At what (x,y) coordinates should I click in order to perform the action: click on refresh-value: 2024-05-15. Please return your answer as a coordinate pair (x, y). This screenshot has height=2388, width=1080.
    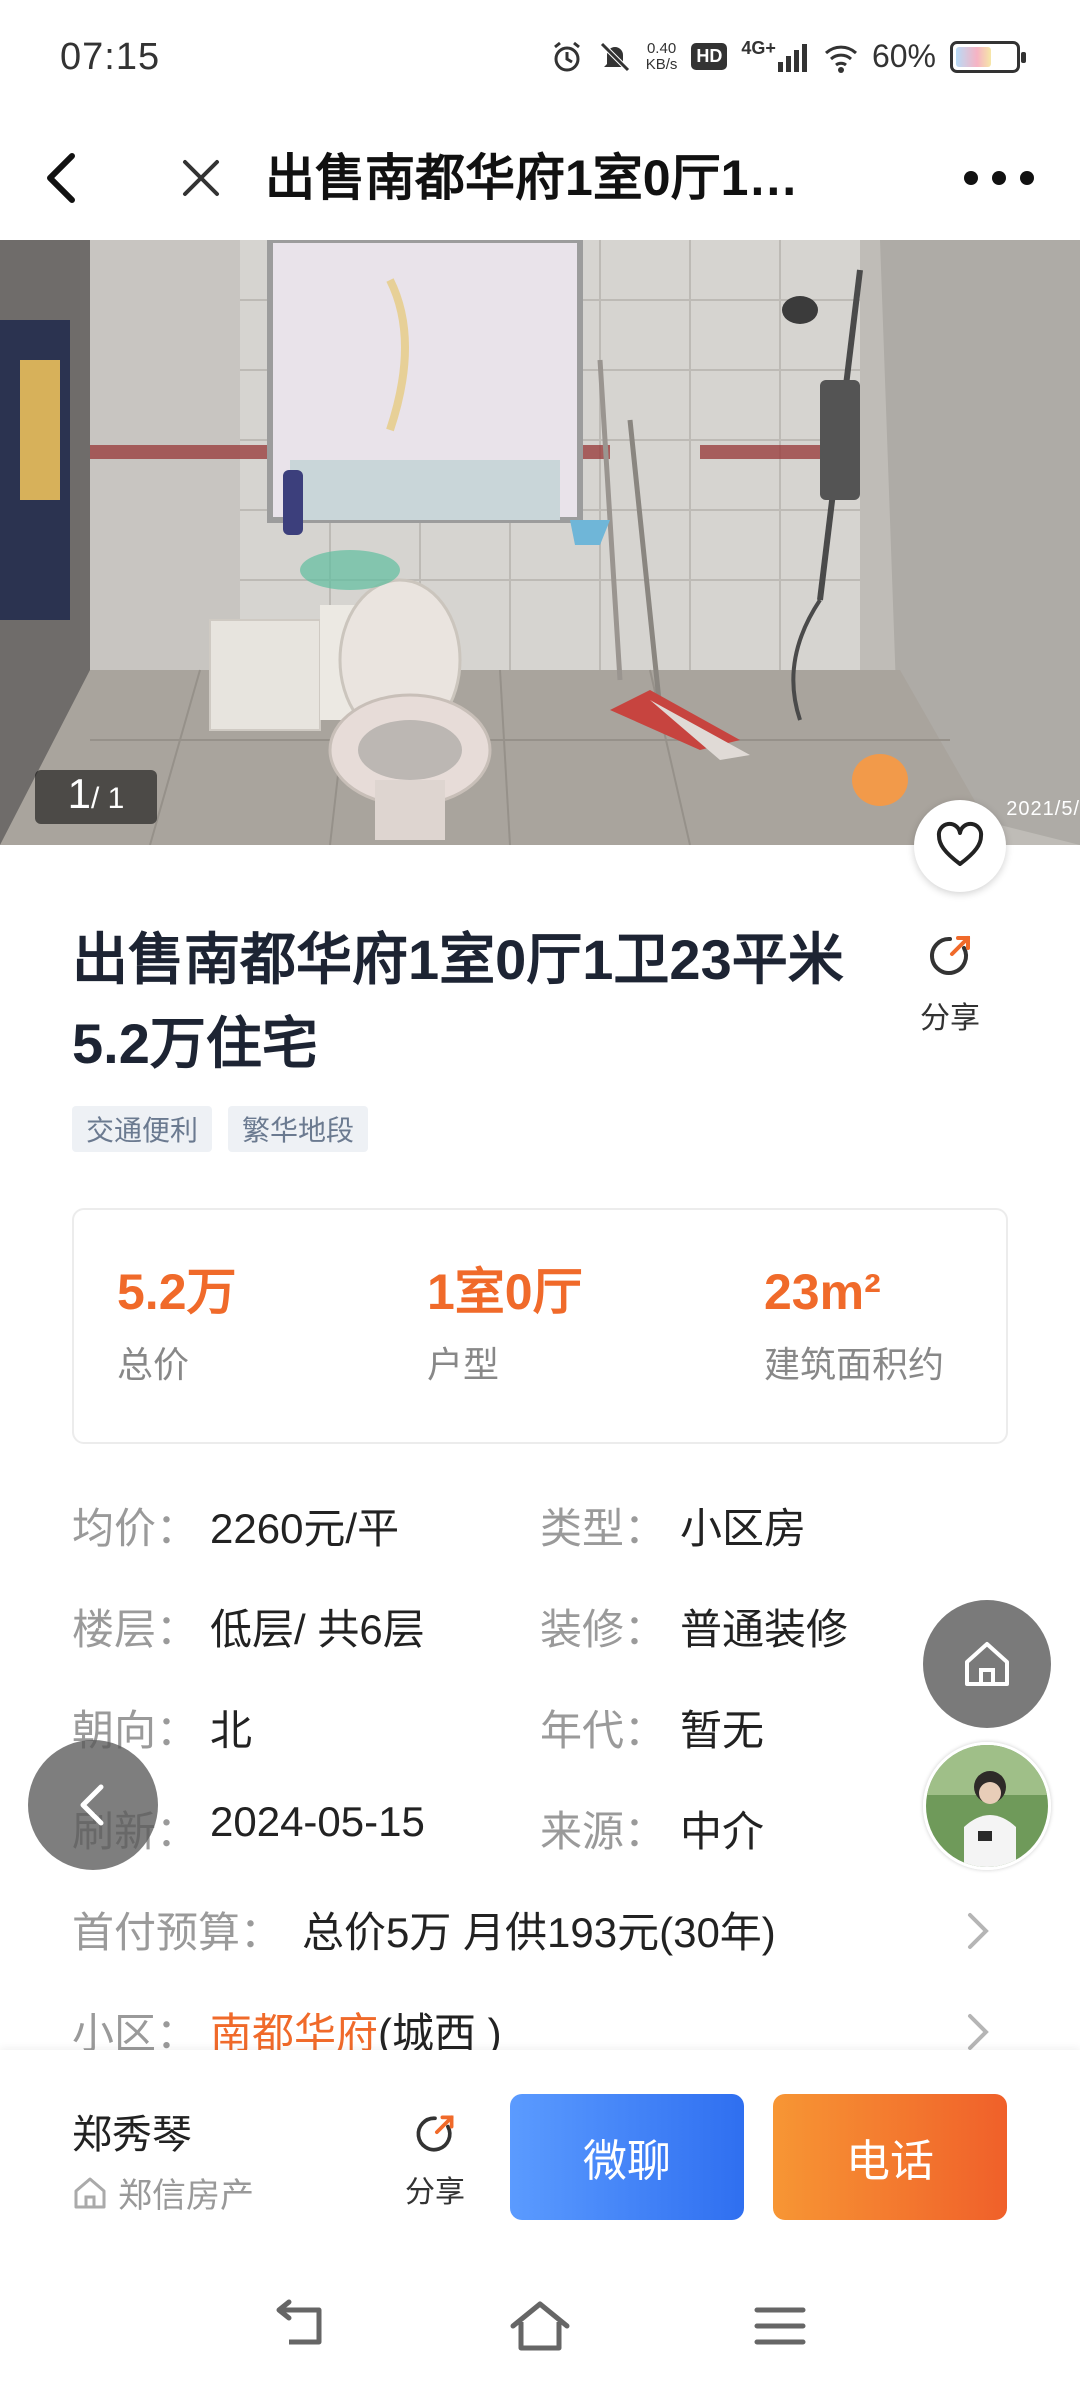
    Looking at the image, I should click on (317, 1821).